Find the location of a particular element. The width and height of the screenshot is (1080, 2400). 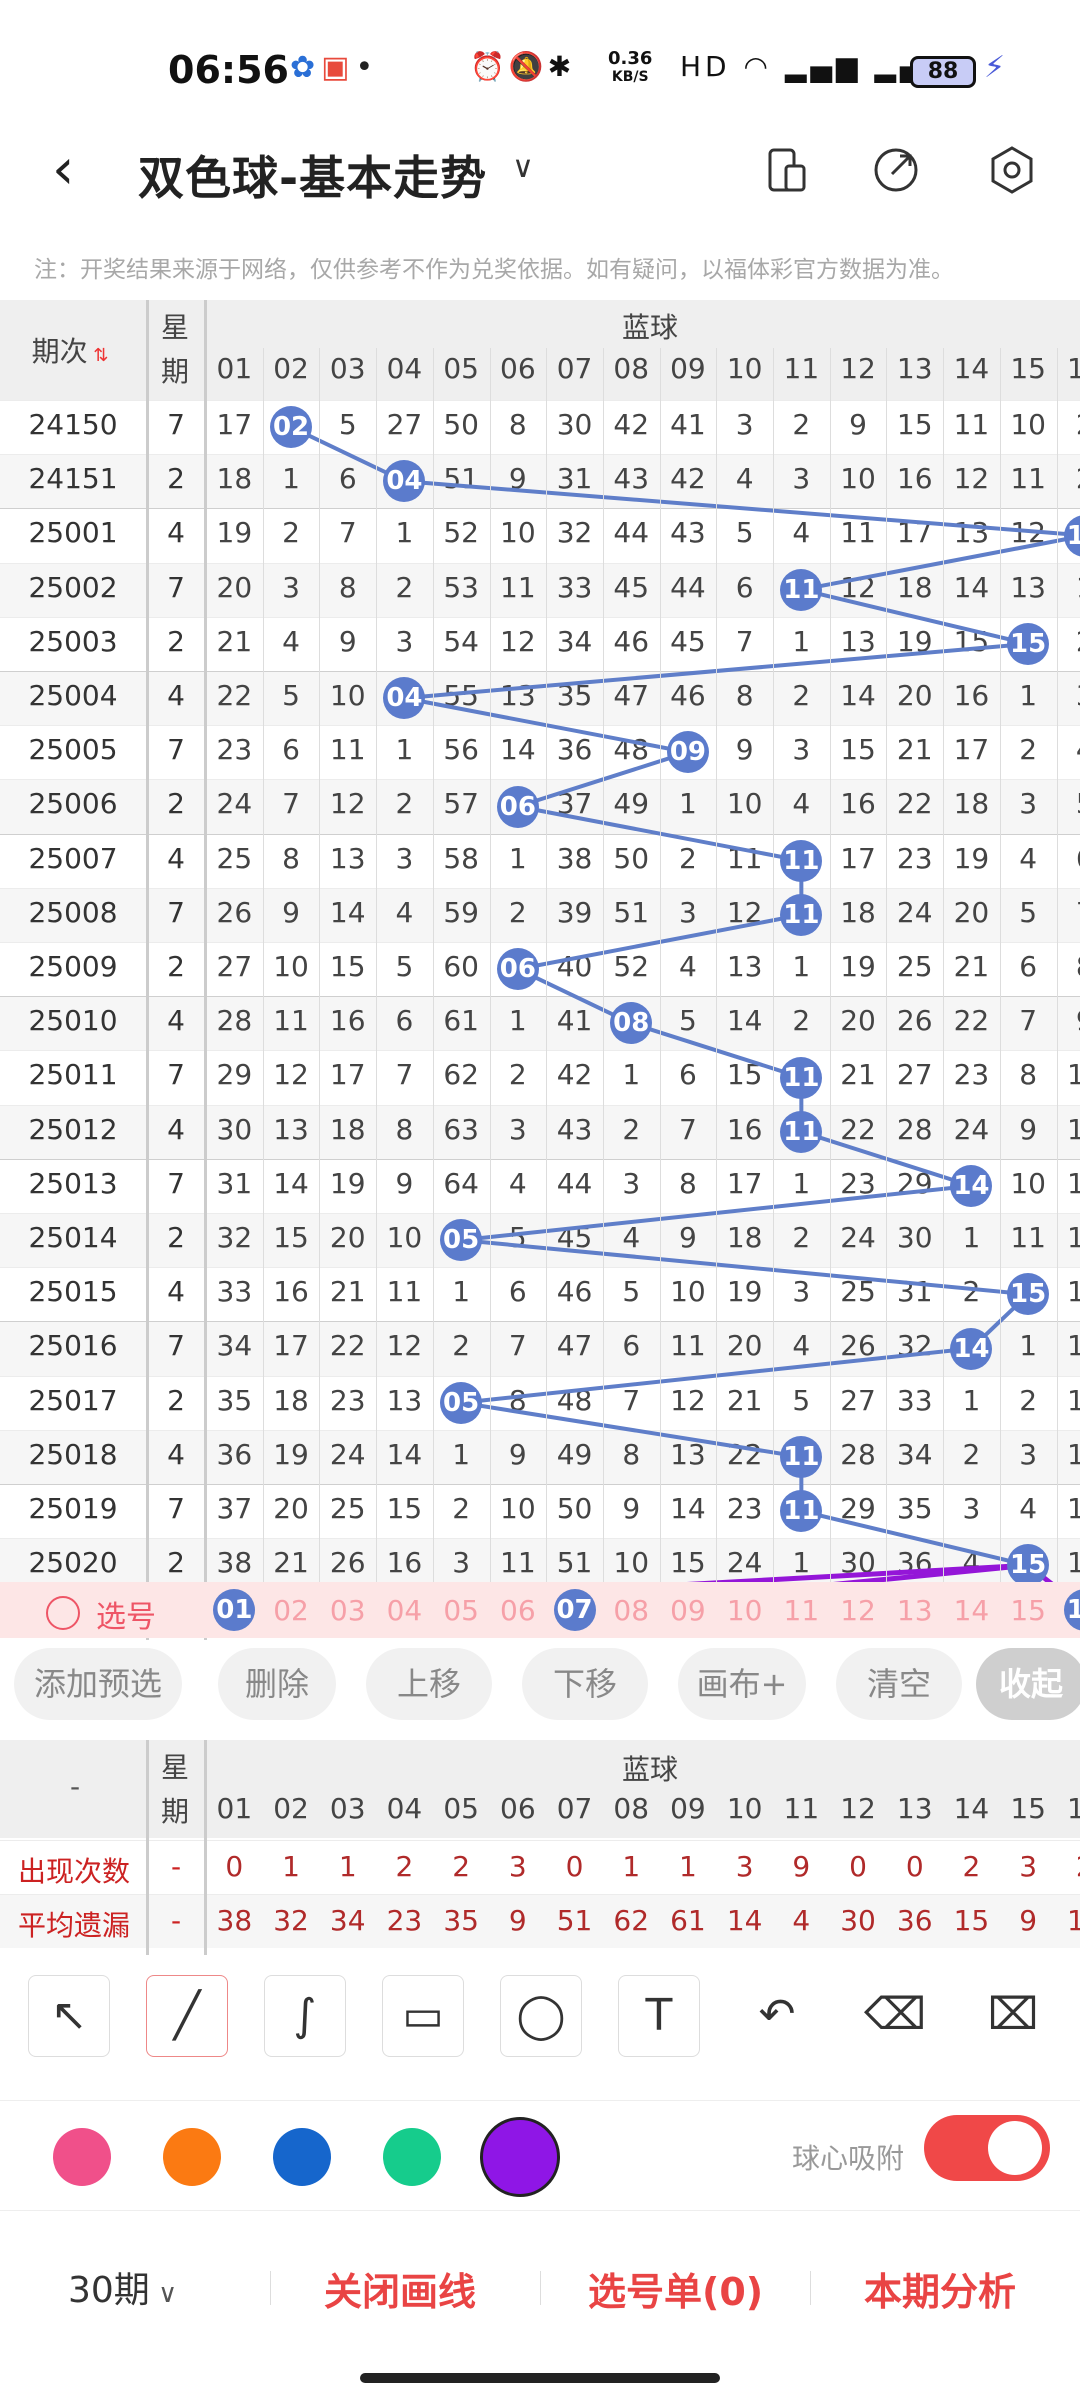

hit-ball: 09 is located at coordinates (687, 752).